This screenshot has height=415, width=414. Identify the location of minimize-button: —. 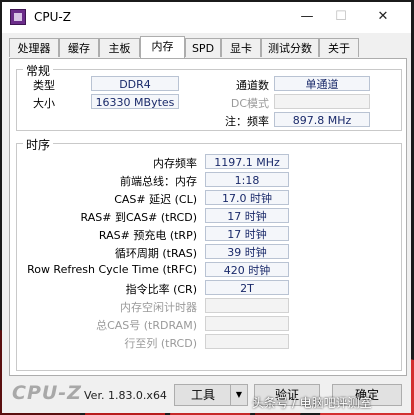
(307, 17).